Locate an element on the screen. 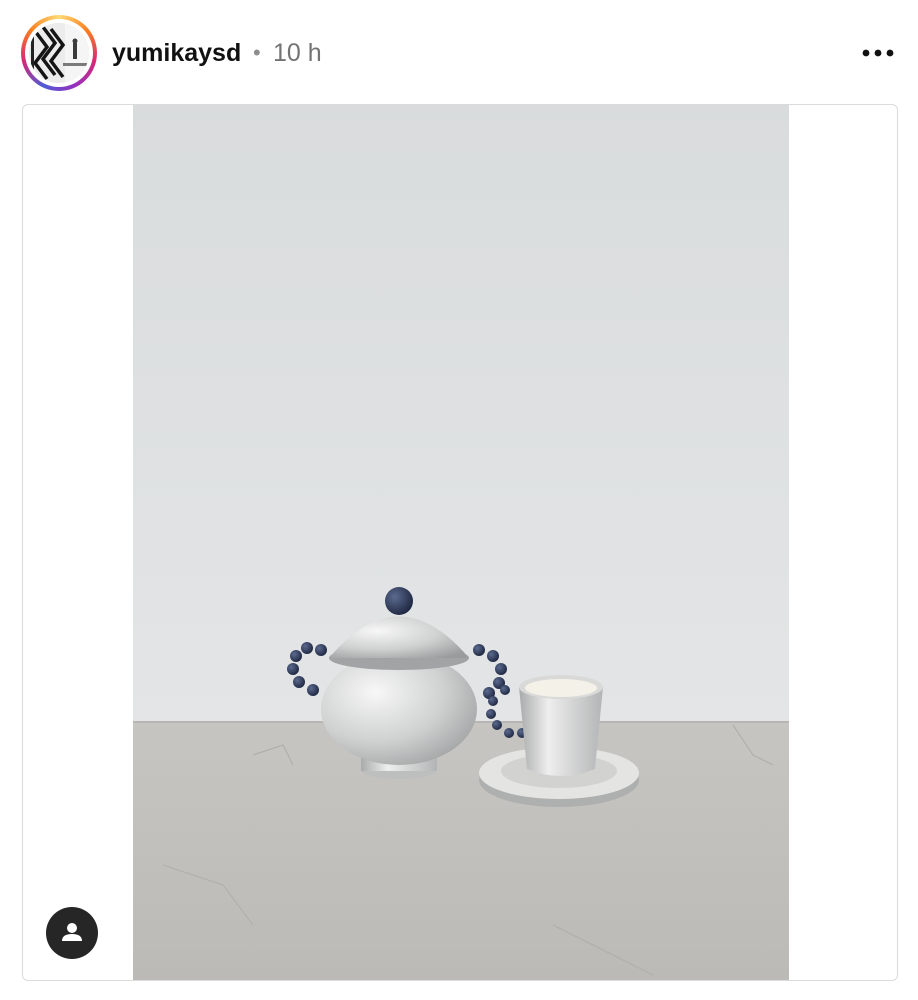 Image resolution: width=918 pixels, height=1000 pixels. more-options-button is located at coordinates (878, 53).